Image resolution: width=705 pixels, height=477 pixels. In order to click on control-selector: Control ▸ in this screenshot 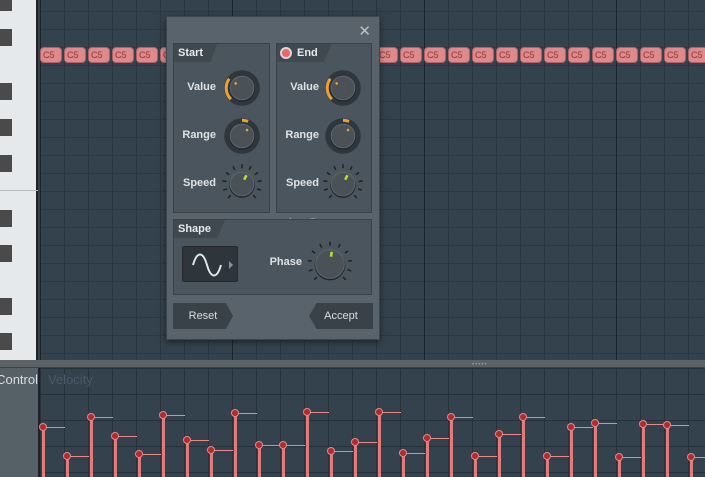, I will do `click(19, 422)`.